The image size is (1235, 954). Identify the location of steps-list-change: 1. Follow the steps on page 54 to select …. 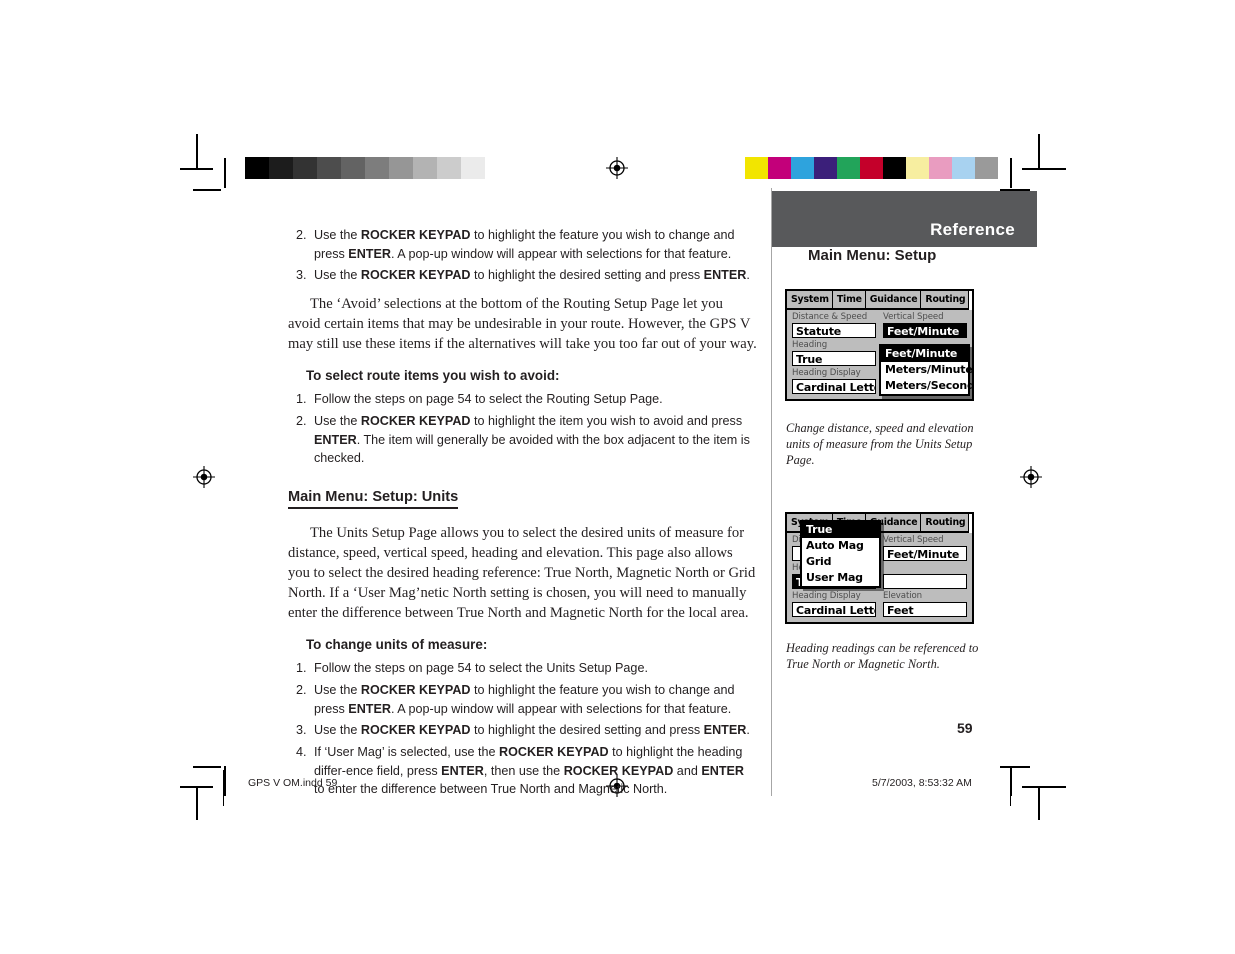
(523, 728).